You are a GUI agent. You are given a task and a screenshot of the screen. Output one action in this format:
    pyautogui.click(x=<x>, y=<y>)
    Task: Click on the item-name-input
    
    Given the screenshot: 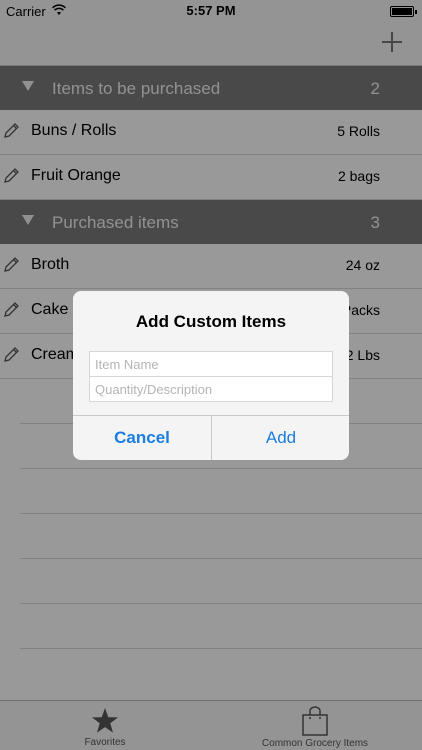 What is the action you would take?
    pyautogui.click(x=211, y=364)
    